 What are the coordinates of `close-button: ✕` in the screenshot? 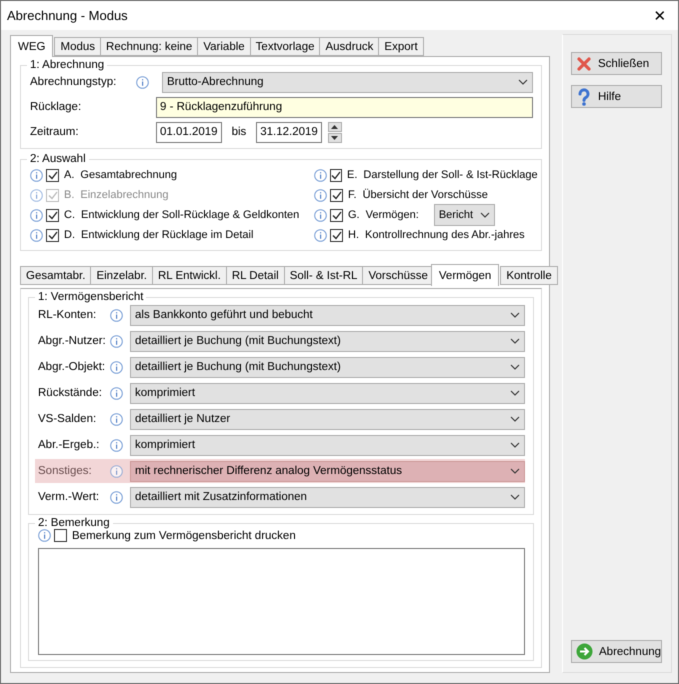 It's located at (660, 15).